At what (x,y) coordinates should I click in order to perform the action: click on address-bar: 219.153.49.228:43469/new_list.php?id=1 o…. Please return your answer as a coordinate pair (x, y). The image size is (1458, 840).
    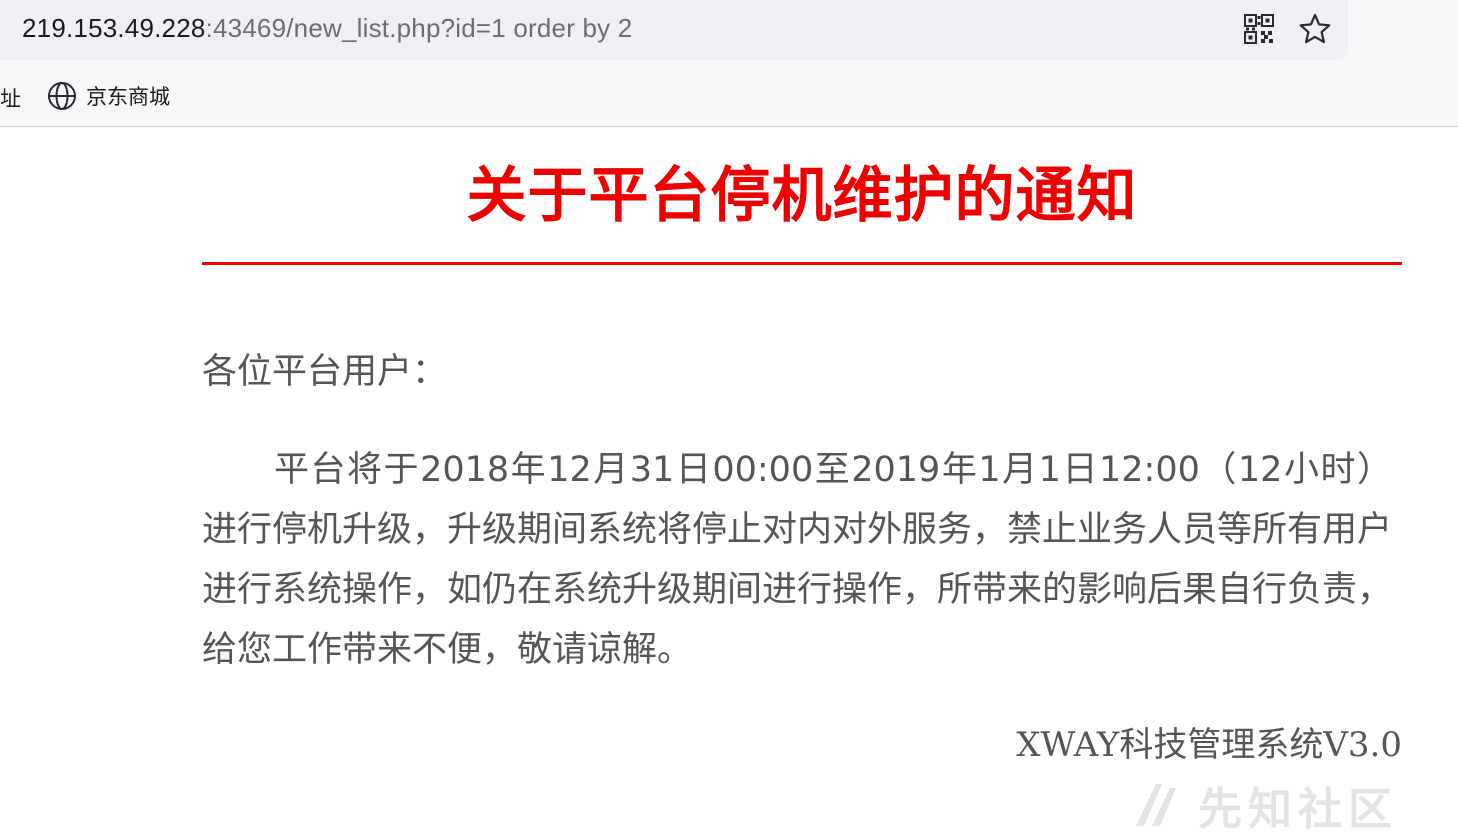
    Looking at the image, I should click on (674, 30).